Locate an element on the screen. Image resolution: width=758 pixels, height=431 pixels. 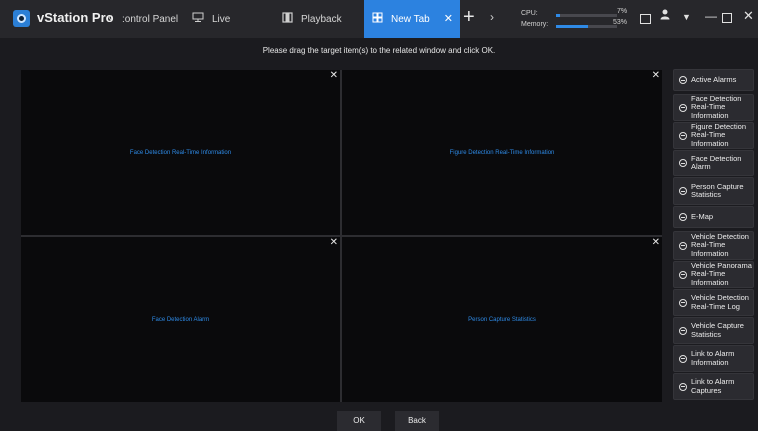
module-item-face-detection-alarm: Face Detection Alarm is located at coordinates (713, 163).